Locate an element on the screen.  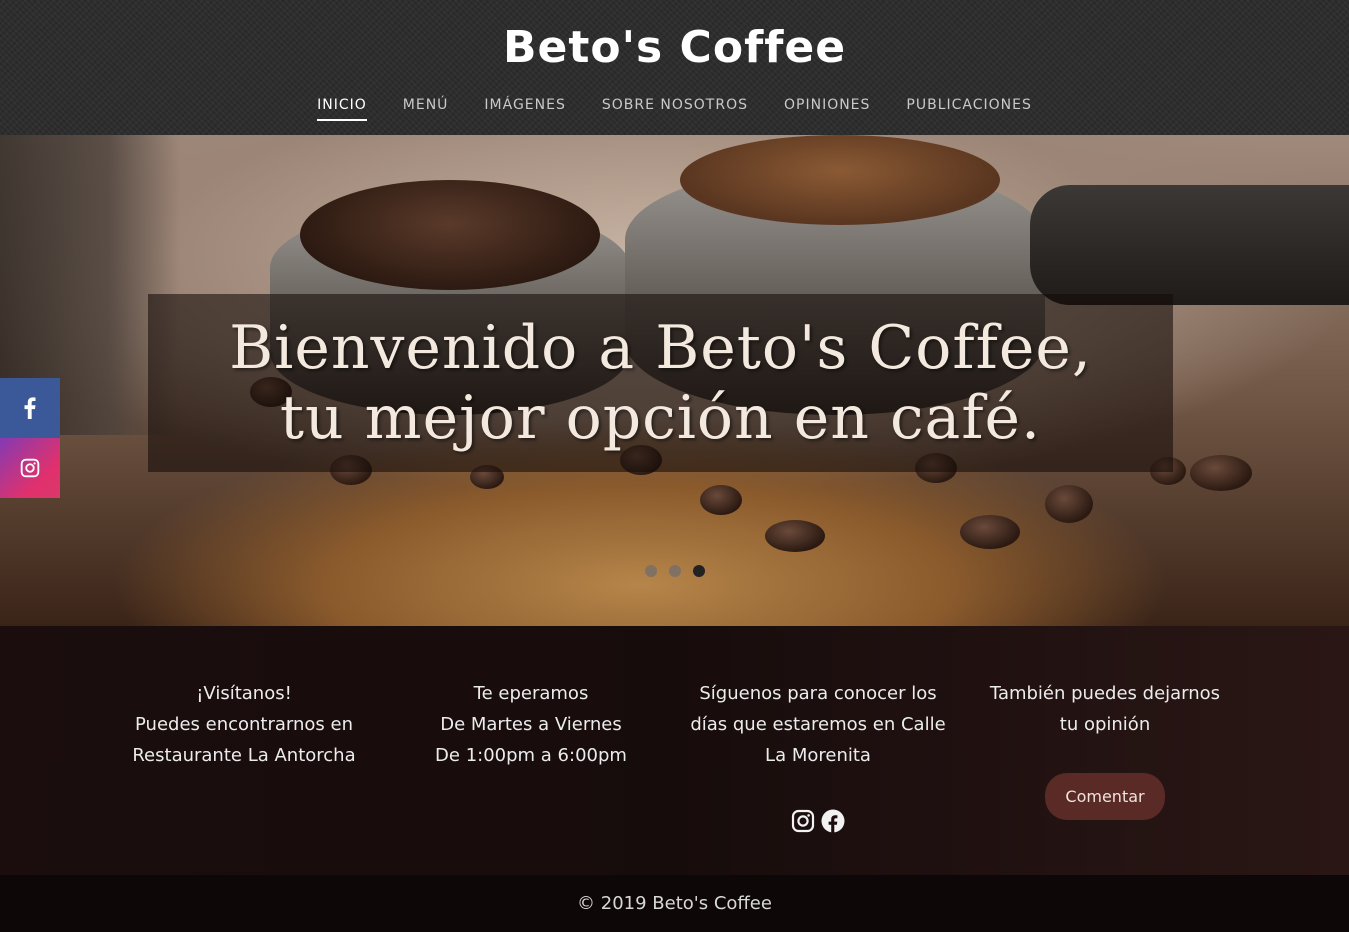
visit-text-line: Puedes encontrarnos en is located at coordinates (244, 724).